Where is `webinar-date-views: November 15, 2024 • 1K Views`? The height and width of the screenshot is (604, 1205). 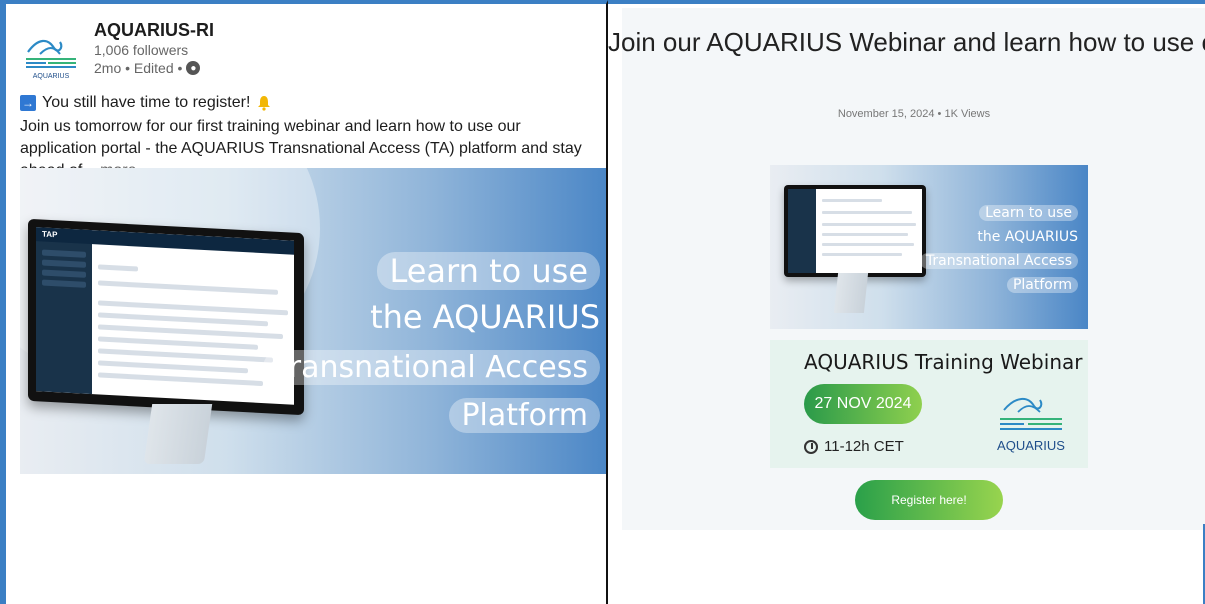 webinar-date-views: November 15, 2024 • 1K Views is located at coordinates (914, 114).